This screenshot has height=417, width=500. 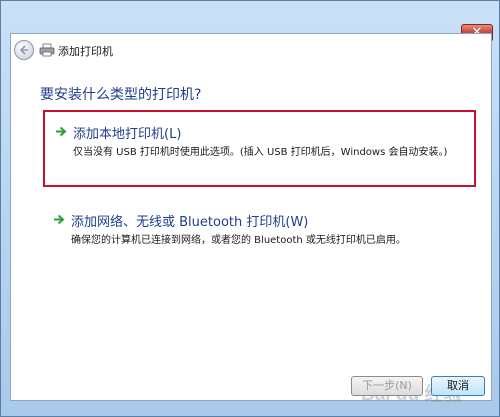 What do you see at coordinates (190, 222) in the screenshot?
I see `option-title: 添加网络、无线或 Bluetooth 打印机(W)` at bounding box center [190, 222].